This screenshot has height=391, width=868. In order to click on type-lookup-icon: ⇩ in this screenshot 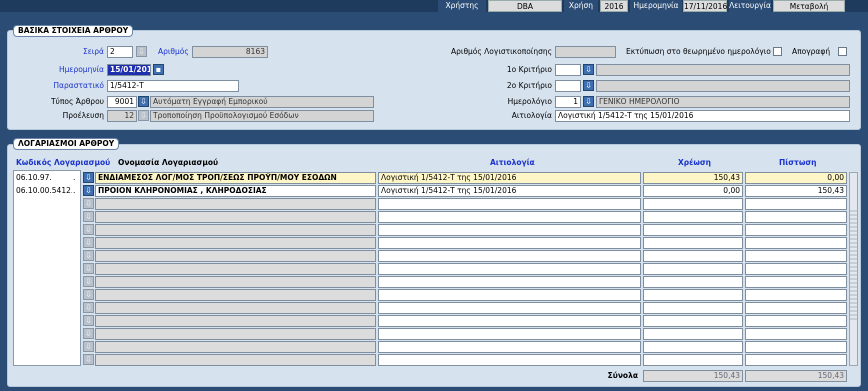, I will do `click(143, 101)`.